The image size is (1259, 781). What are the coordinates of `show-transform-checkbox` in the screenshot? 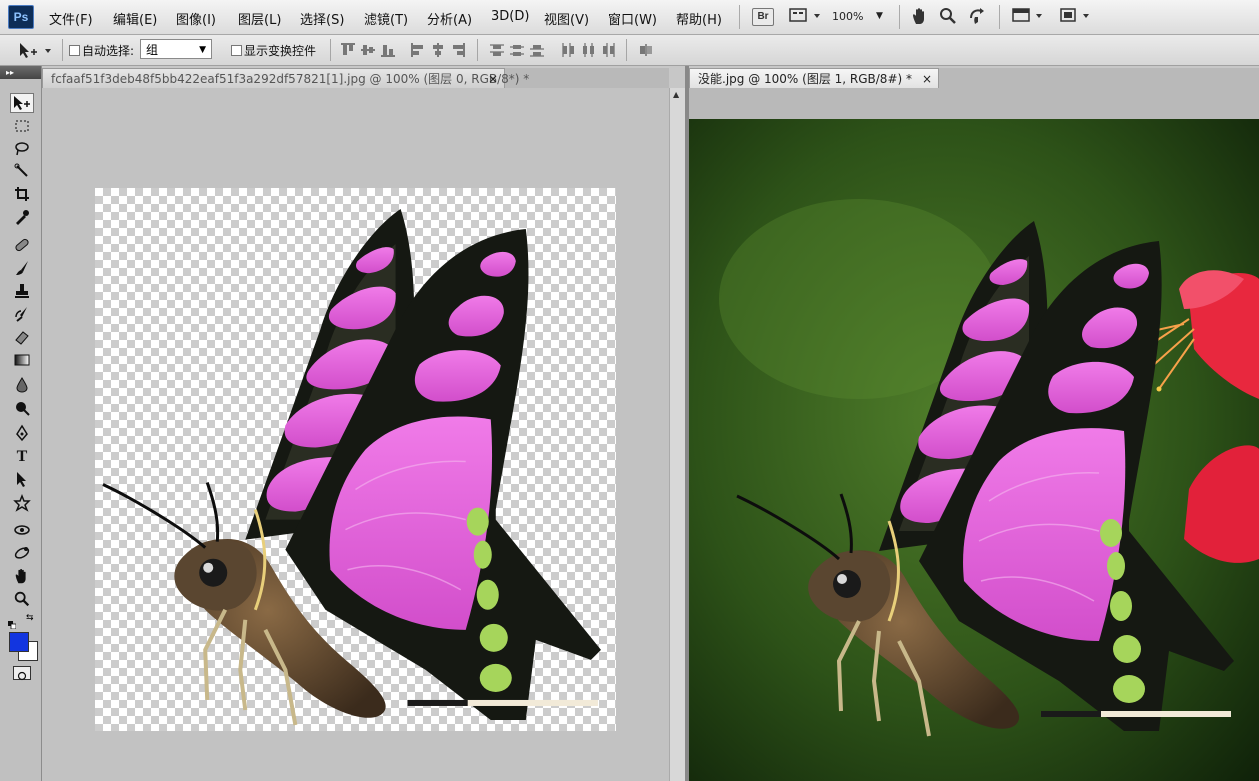 It's located at (236, 50).